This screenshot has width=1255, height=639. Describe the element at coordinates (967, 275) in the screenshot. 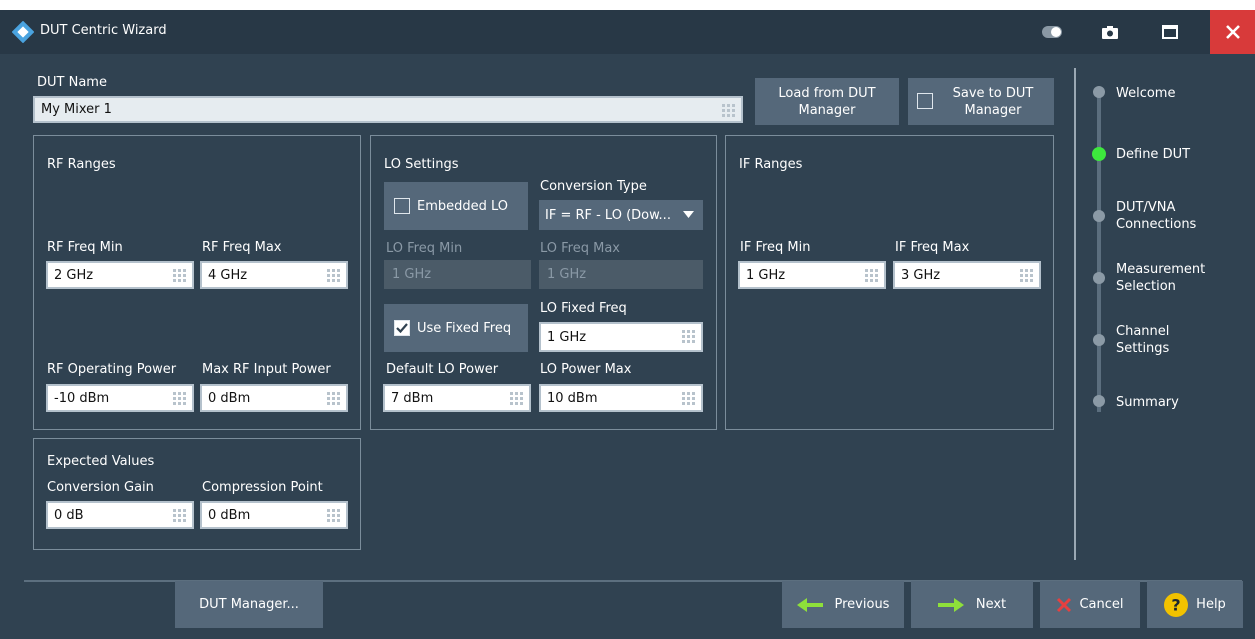

I see `if-freq-max-input: 3 GHz` at that location.